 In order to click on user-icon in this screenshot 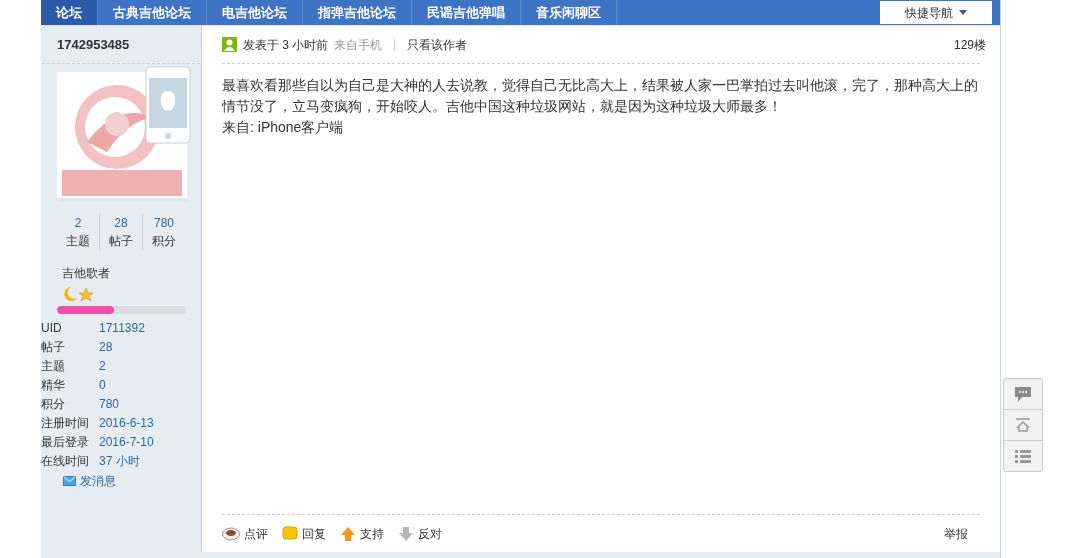, I will do `click(229, 44)`.